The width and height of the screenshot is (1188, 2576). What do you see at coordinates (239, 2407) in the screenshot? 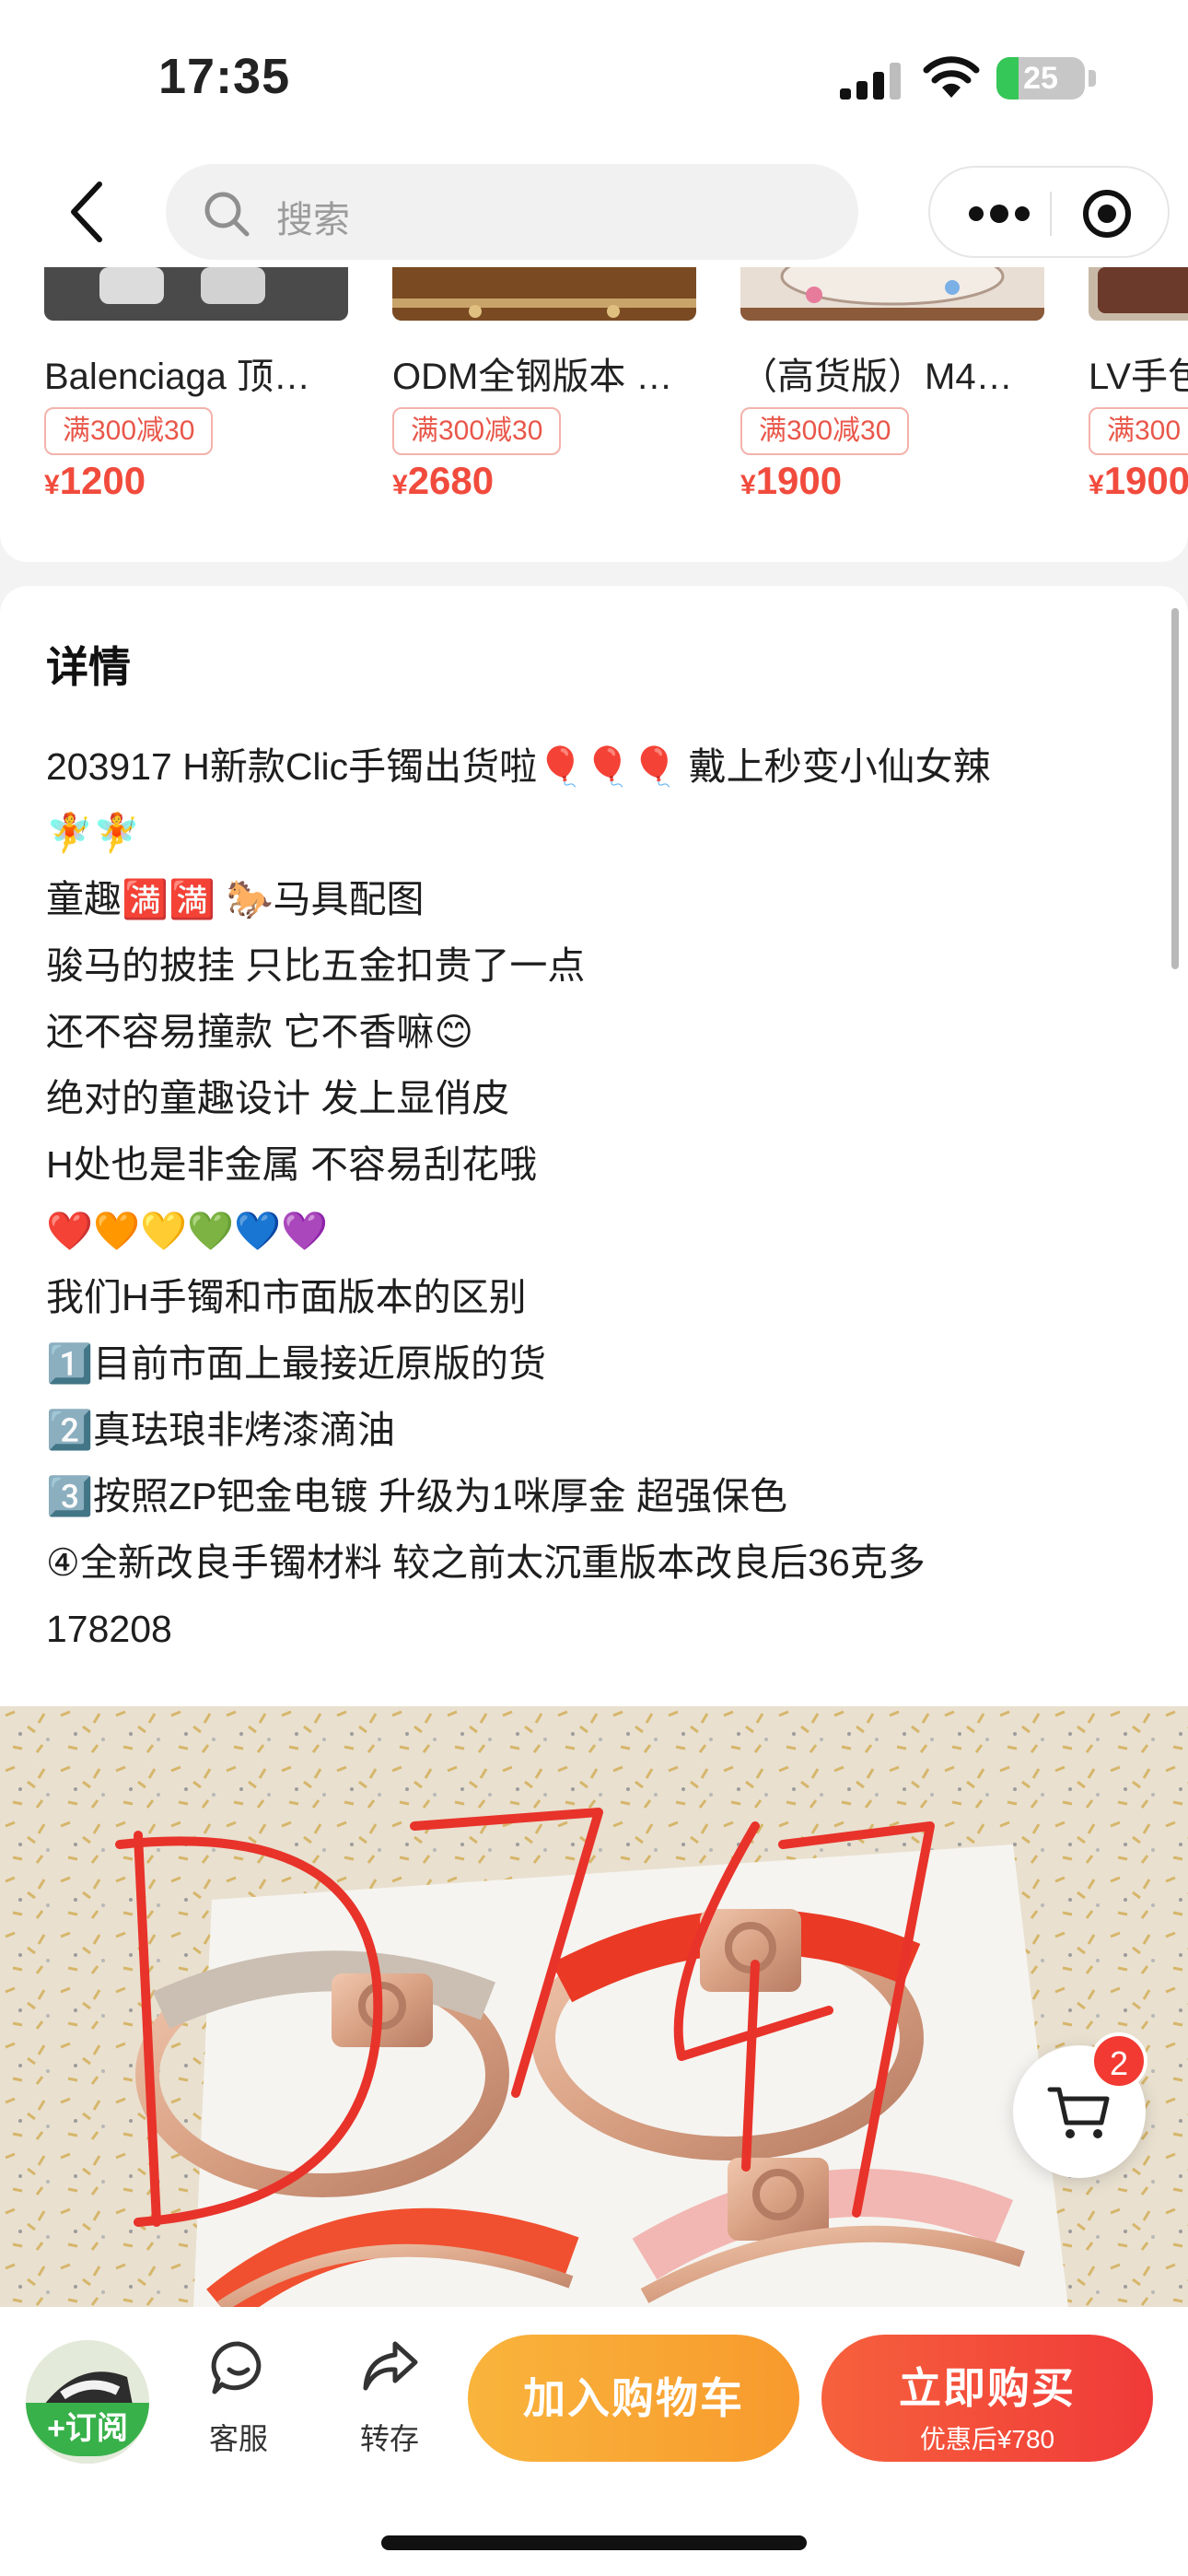
I see `customer-service-button: 客服` at bounding box center [239, 2407].